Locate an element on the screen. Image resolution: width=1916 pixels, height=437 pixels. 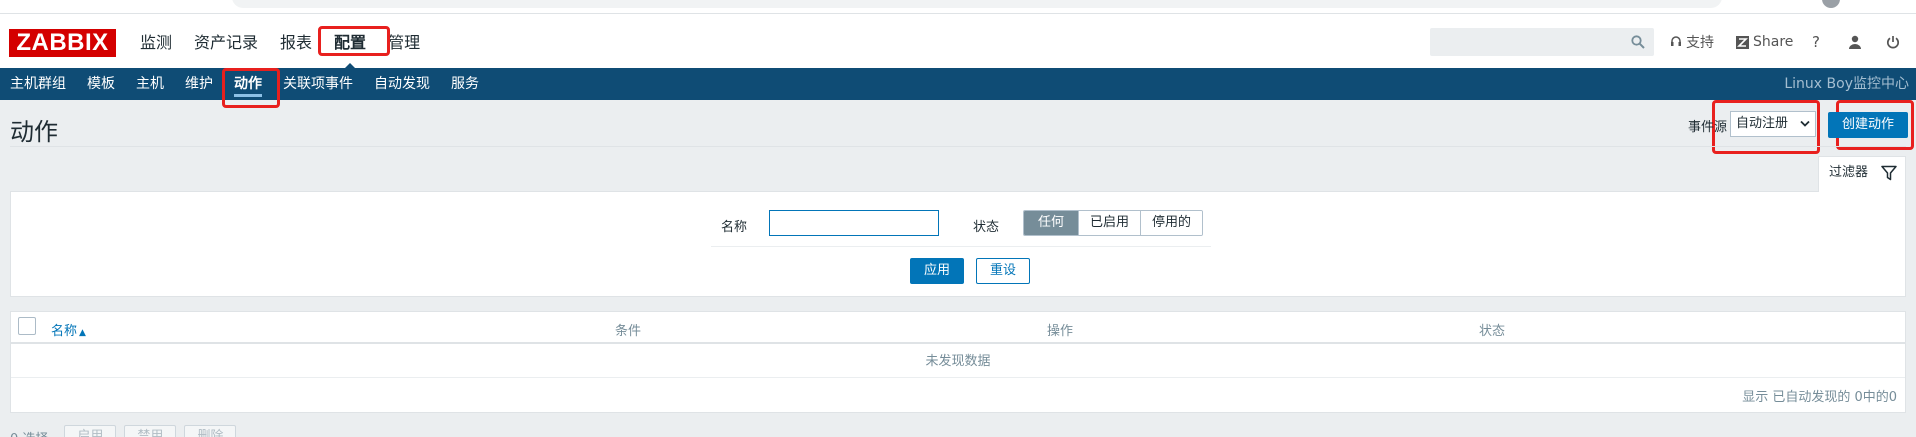
subnav-item-hosts: 主机 is located at coordinates (150, 84).